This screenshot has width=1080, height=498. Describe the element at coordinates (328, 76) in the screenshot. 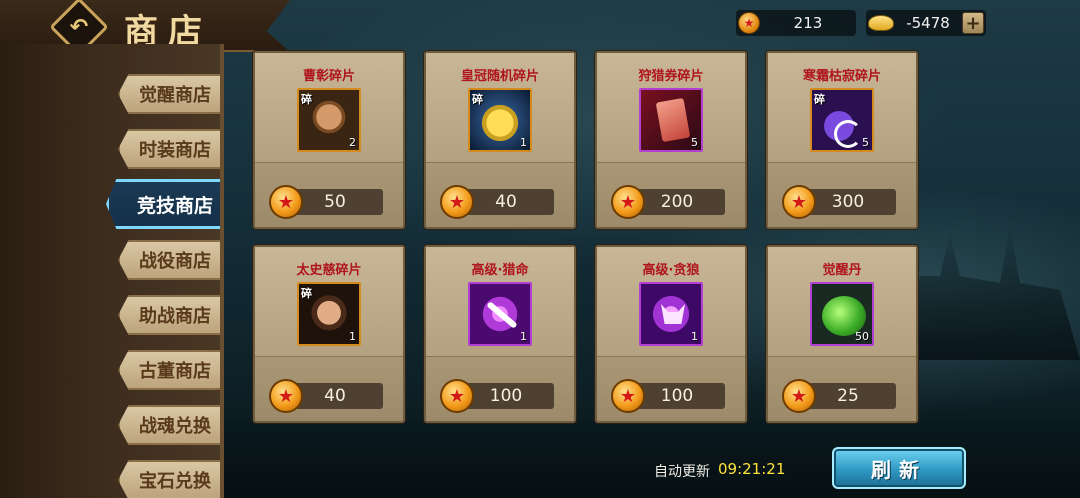

I see `item-name: 曹彰碎片` at that location.